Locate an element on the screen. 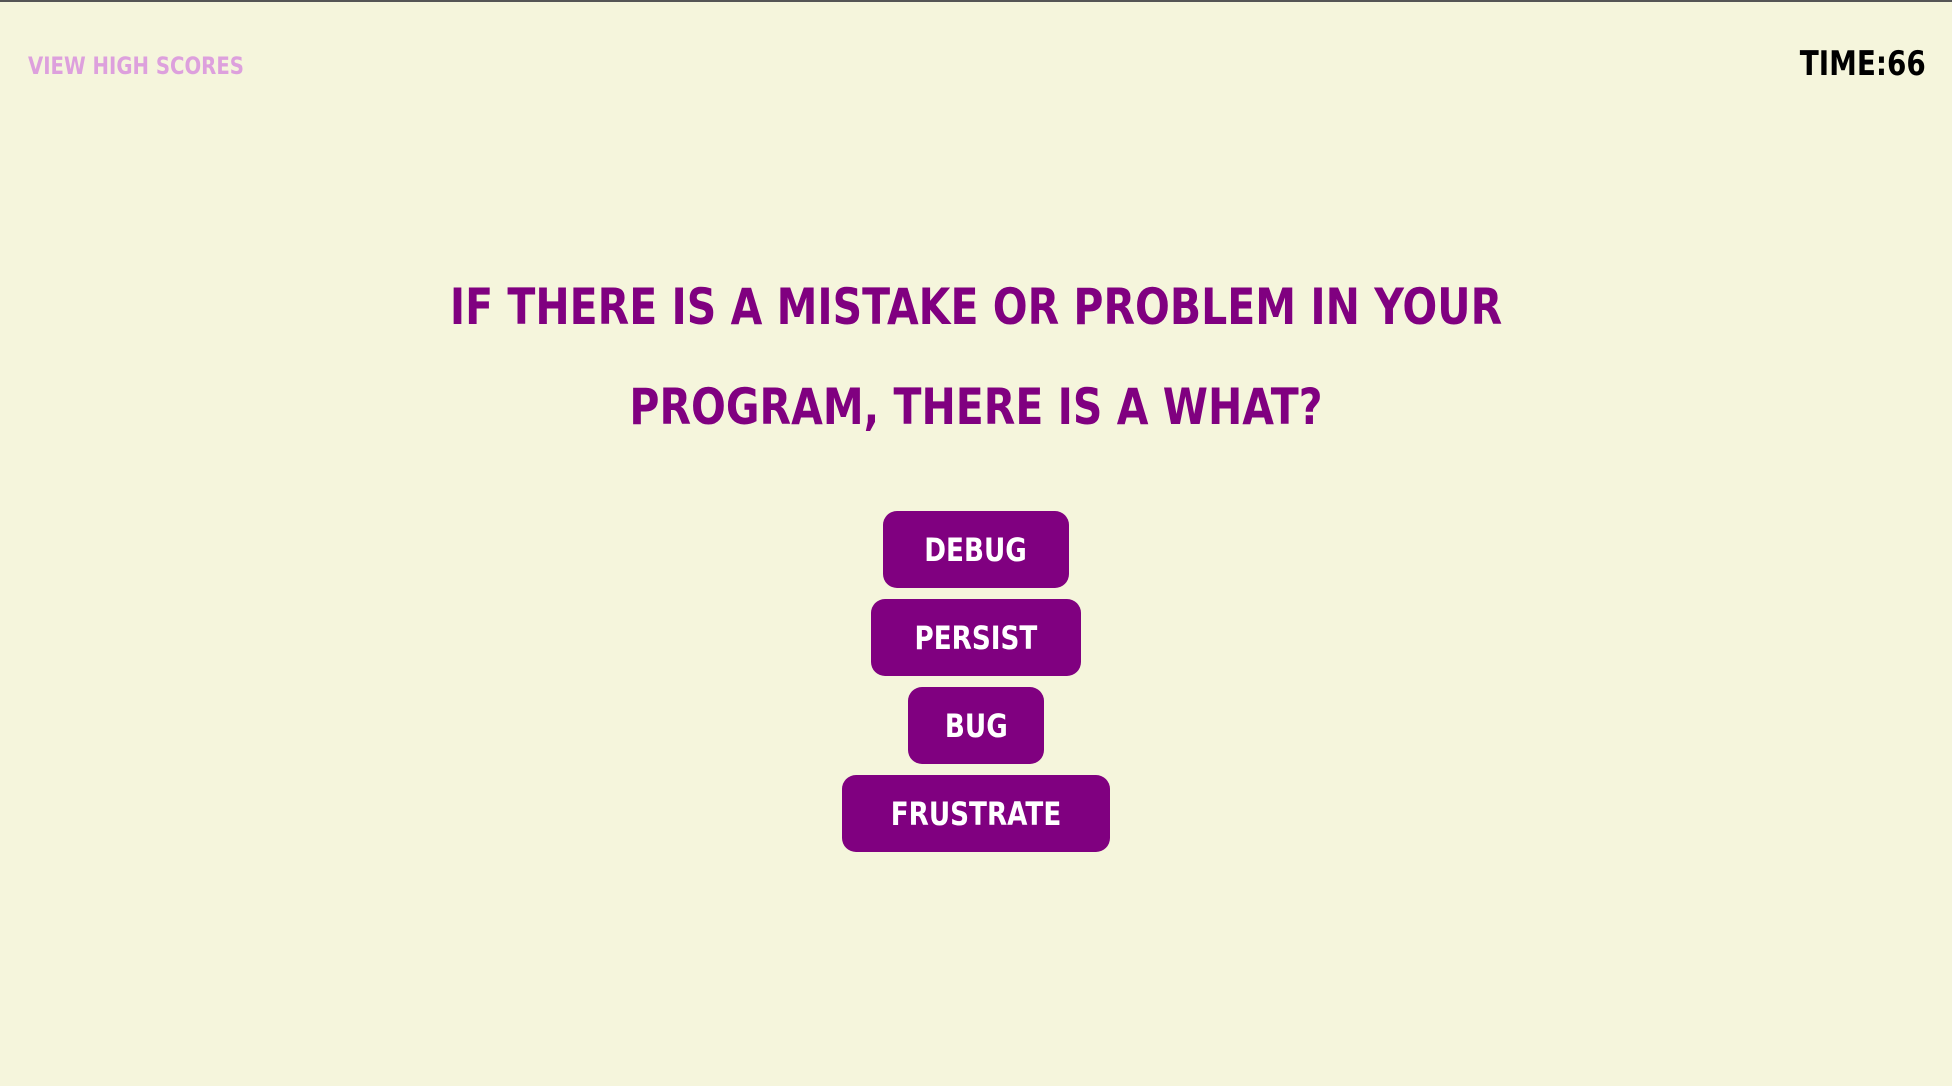 The height and width of the screenshot is (1086, 1952). answer-label: debug is located at coordinates (976, 549).